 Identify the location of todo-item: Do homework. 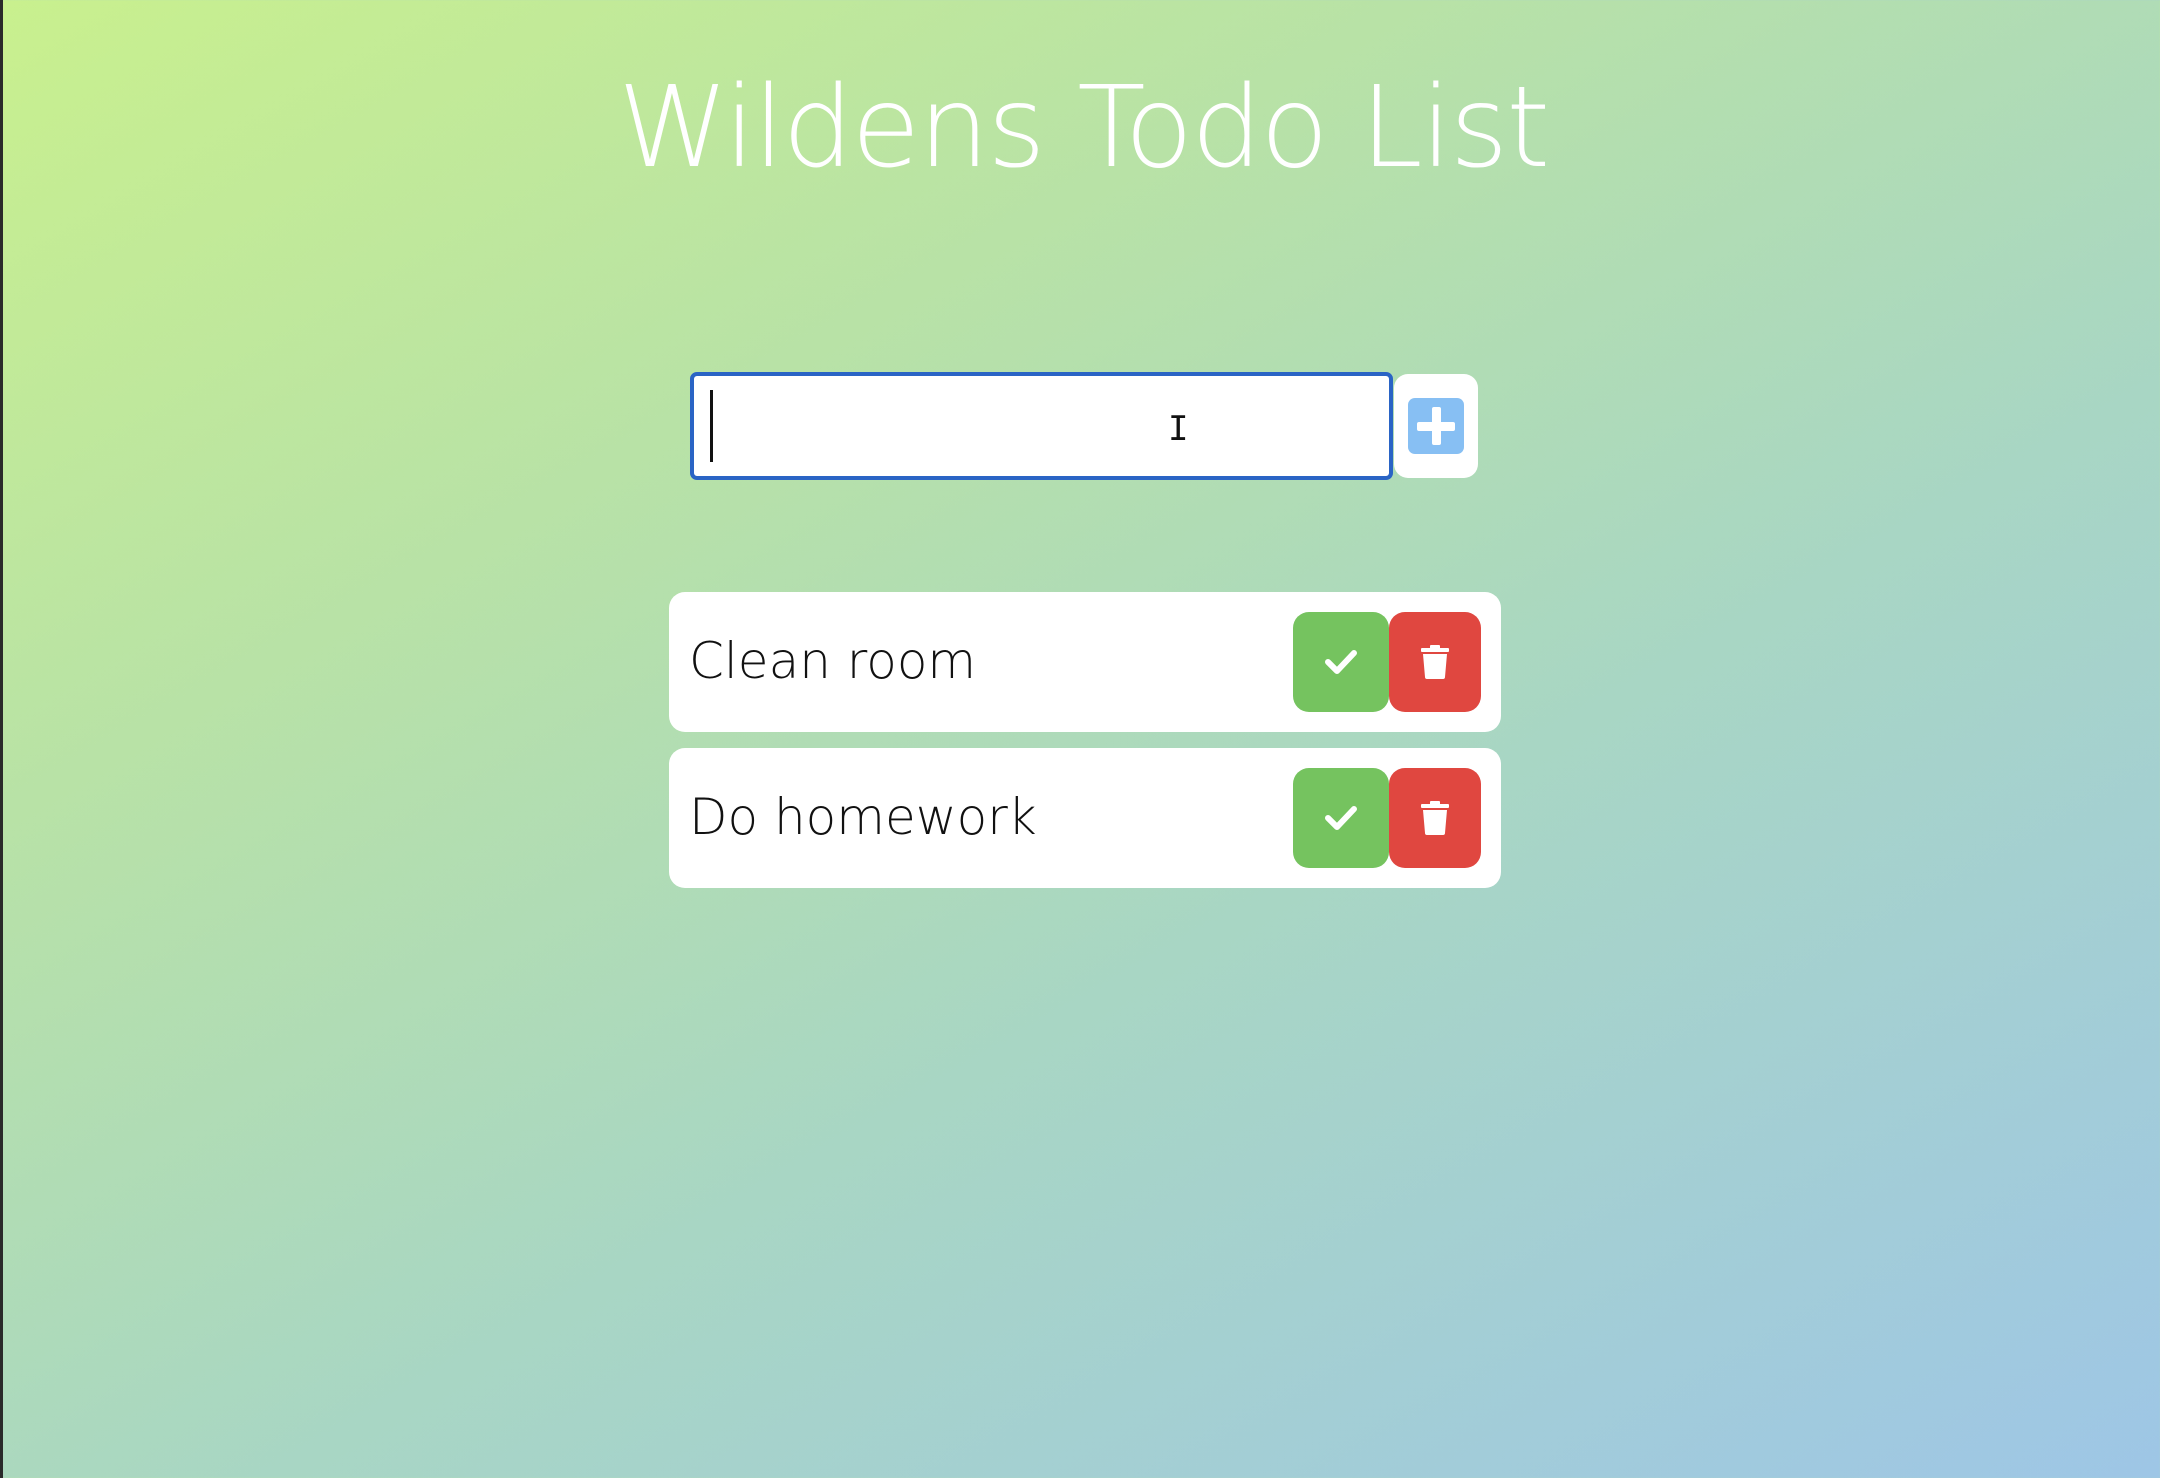
(1085, 818).